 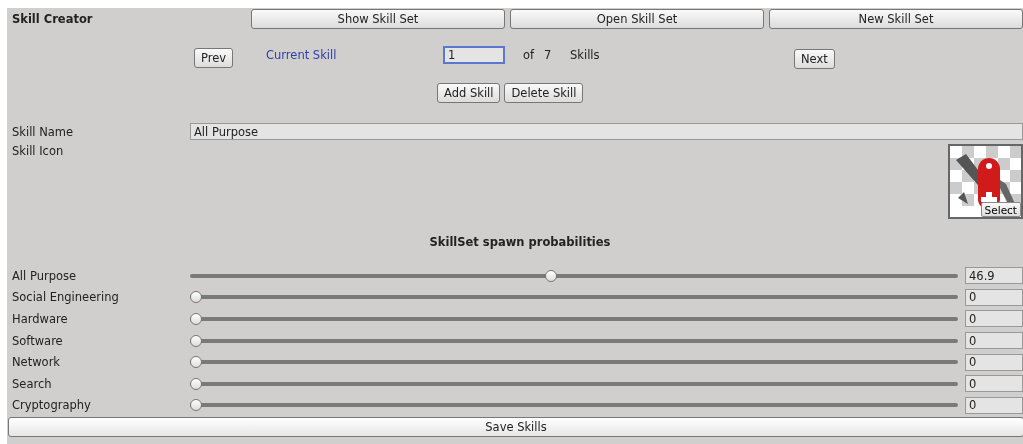 I want to click on skill-label: Software, so click(x=37, y=340).